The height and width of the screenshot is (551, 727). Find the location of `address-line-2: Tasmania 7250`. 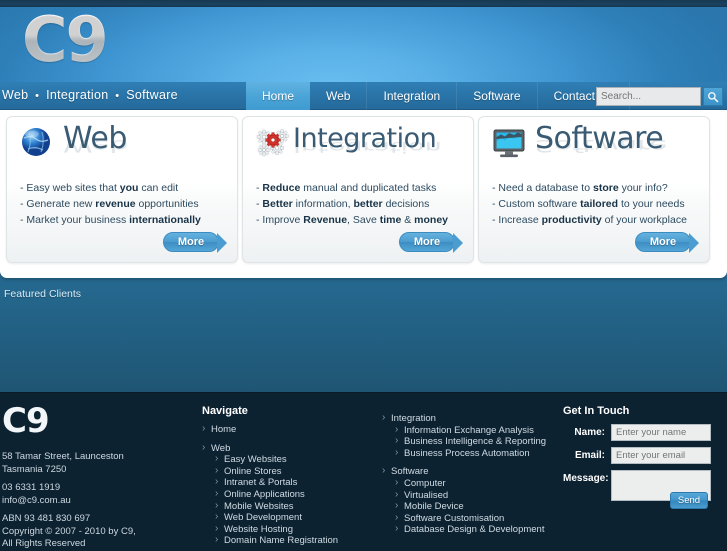

address-line-2: Tasmania 7250 is located at coordinates (34, 469).